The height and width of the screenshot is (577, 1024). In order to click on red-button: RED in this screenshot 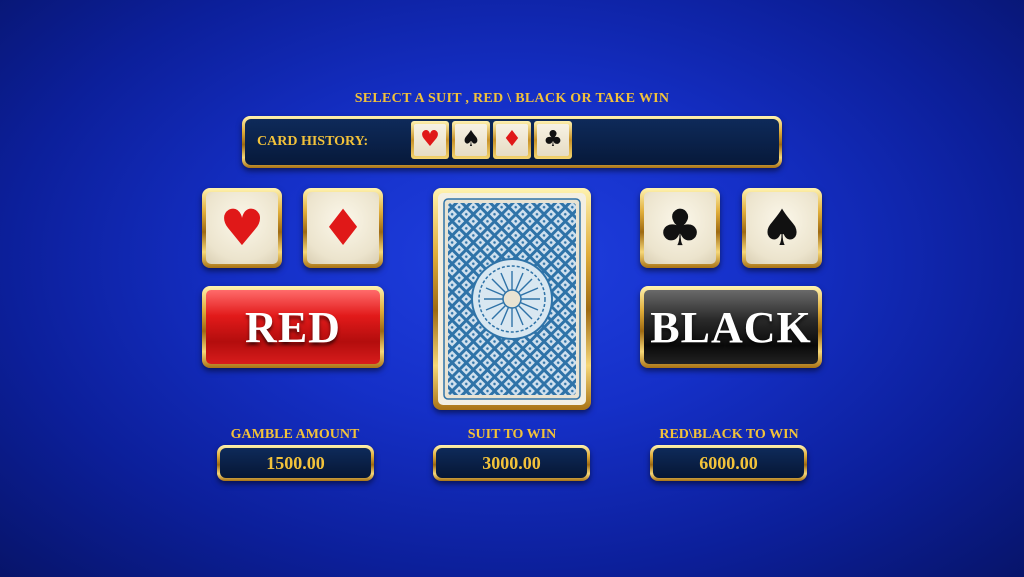, I will do `click(293, 327)`.